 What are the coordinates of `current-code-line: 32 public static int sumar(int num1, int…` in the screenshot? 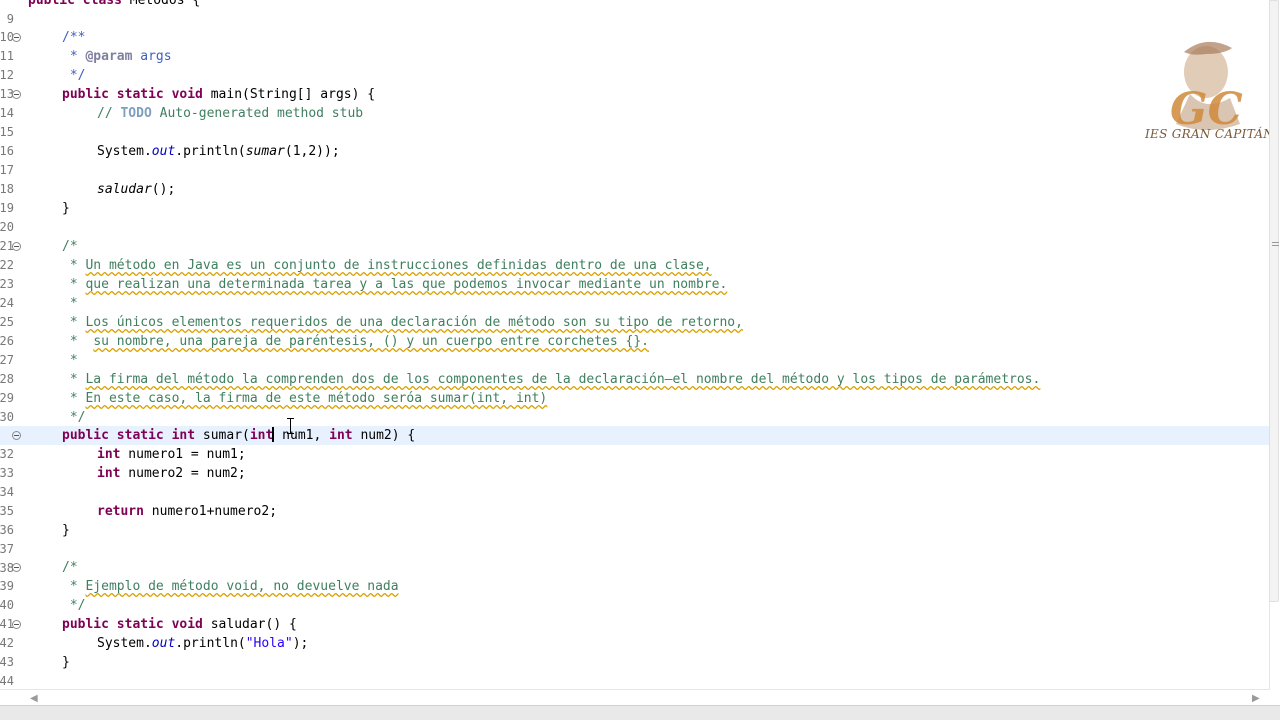 It's located at (635, 443).